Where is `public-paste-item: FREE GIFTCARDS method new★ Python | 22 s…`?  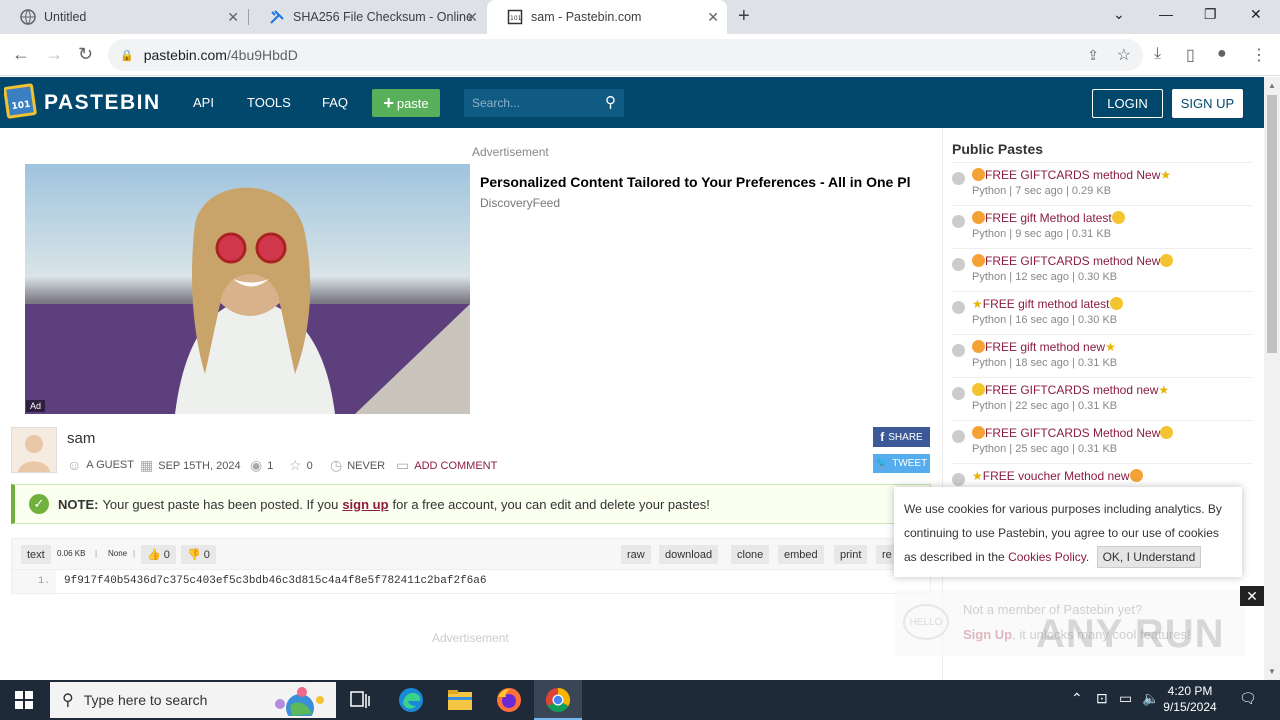 public-paste-item: FREE GIFTCARDS method new★ Python | 22 s… is located at coordinates (1102, 399).